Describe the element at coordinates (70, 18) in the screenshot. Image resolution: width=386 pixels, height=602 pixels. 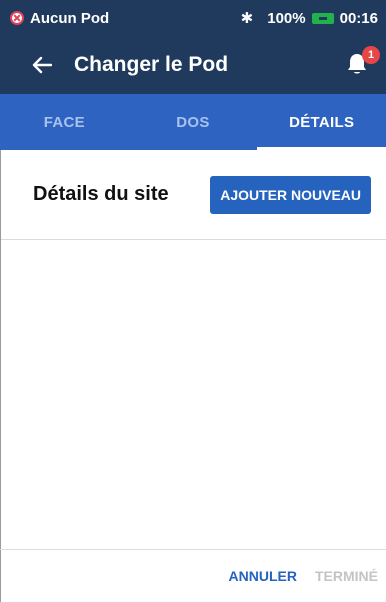
I see `pod-status-text: Aucun Pod` at that location.